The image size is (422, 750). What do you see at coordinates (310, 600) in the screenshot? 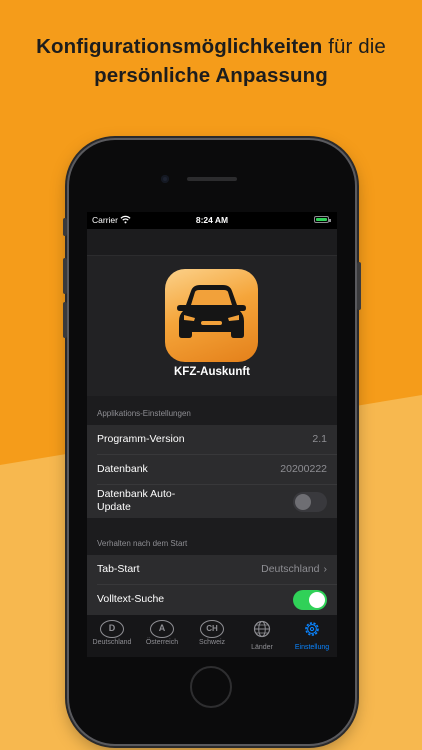
I see `fulltext-search-toggle` at bounding box center [310, 600].